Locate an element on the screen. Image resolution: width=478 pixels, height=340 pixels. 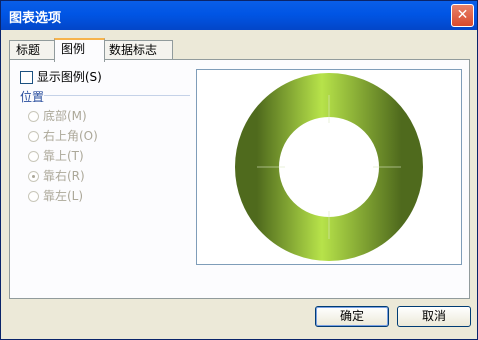
tab-data-labels: 数据标志 is located at coordinates (137, 50).